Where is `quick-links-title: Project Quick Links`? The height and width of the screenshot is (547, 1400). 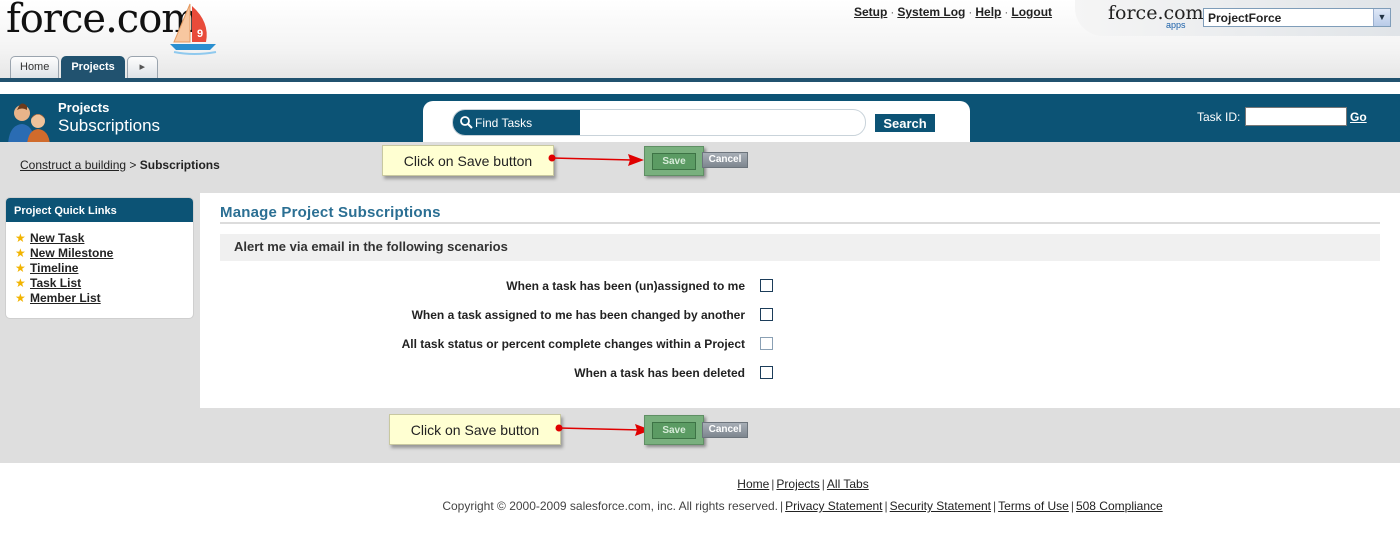 quick-links-title: Project Quick Links is located at coordinates (99, 210).